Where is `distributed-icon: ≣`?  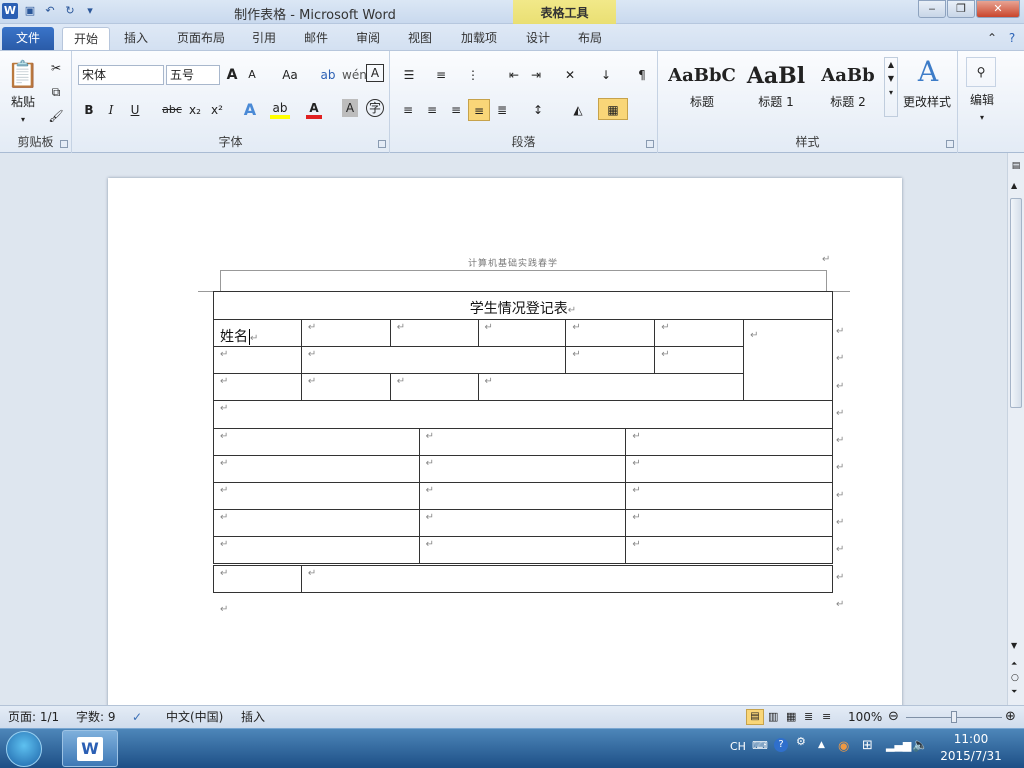 distributed-icon: ≣ is located at coordinates (502, 110).